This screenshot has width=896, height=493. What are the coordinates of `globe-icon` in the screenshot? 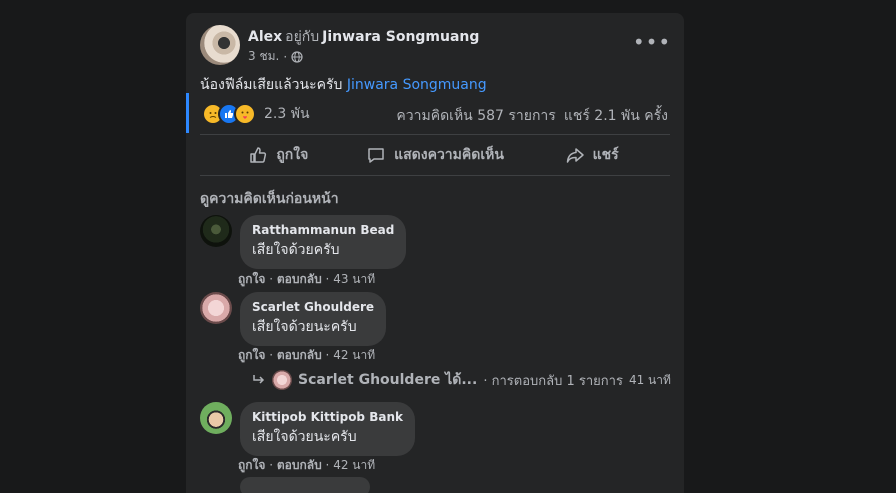 It's located at (297, 56).